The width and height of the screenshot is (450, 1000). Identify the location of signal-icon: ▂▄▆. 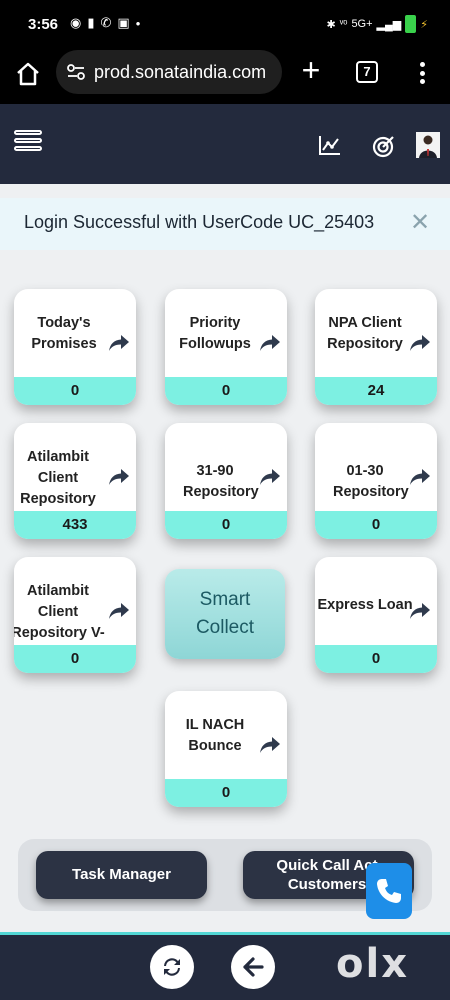
(389, 24).